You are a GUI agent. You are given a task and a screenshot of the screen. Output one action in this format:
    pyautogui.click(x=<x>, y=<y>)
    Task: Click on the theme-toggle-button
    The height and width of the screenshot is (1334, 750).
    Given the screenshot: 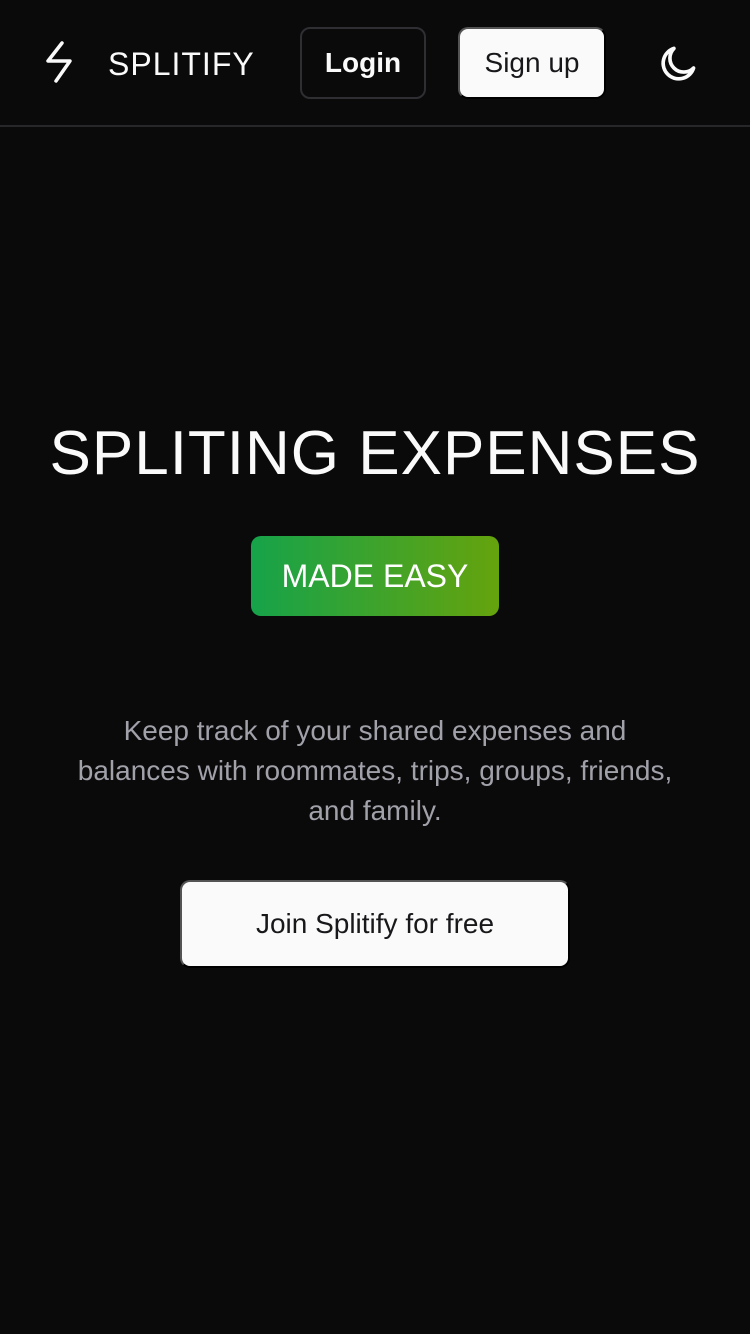 What is the action you would take?
    pyautogui.click(x=678, y=64)
    